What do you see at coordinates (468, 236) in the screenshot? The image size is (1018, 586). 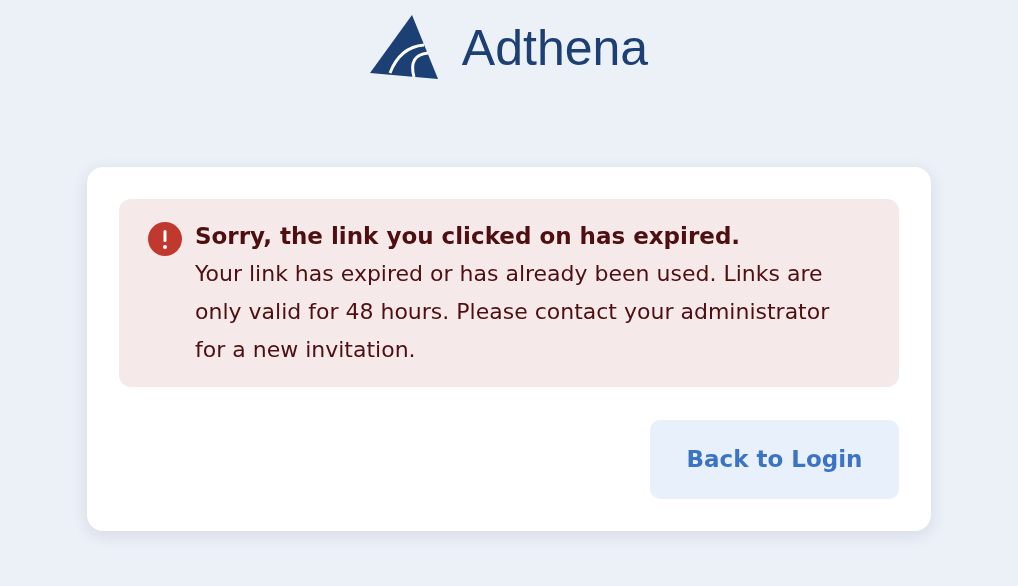 I see `alert-title: Sorry, the link you clicked on has expired.` at bounding box center [468, 236].